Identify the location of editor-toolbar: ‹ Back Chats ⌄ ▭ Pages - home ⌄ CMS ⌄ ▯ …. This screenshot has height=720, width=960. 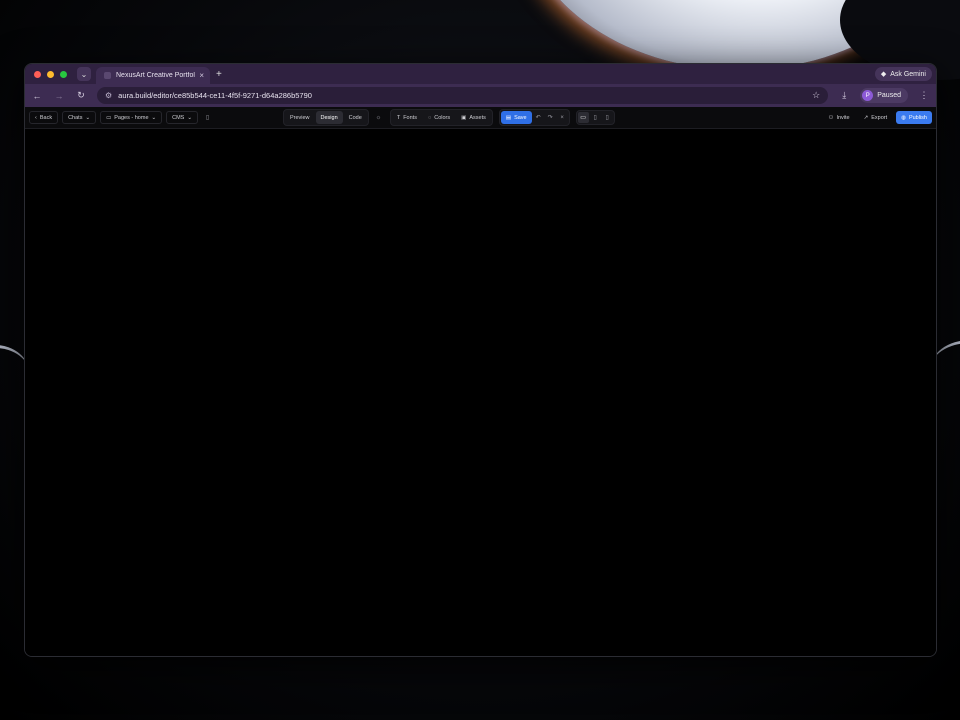
(480, 118).